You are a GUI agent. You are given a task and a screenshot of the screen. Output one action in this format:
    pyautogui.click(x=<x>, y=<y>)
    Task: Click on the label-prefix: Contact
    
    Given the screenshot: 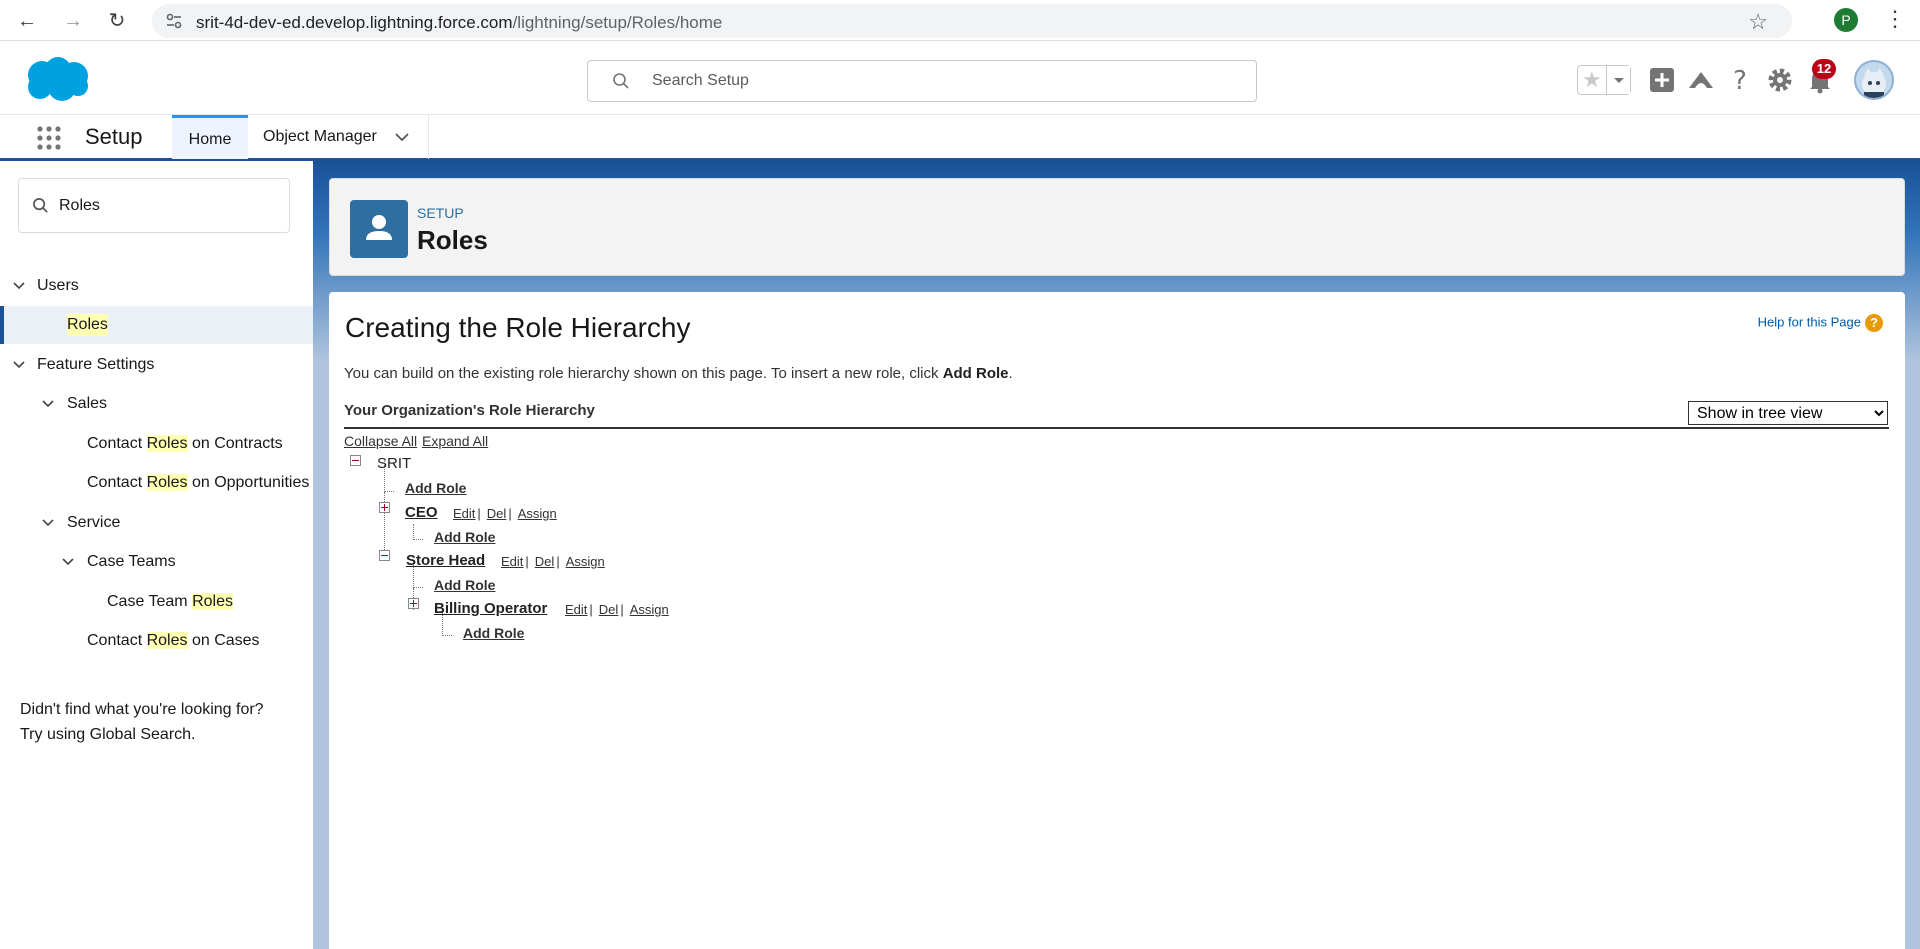 What is the action you would take?
    pyautogui.click(x=117, y=443)
    